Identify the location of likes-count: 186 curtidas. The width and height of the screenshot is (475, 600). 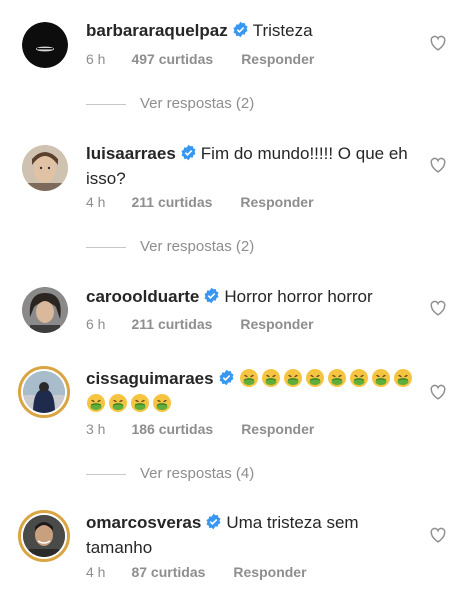
(172, 429).